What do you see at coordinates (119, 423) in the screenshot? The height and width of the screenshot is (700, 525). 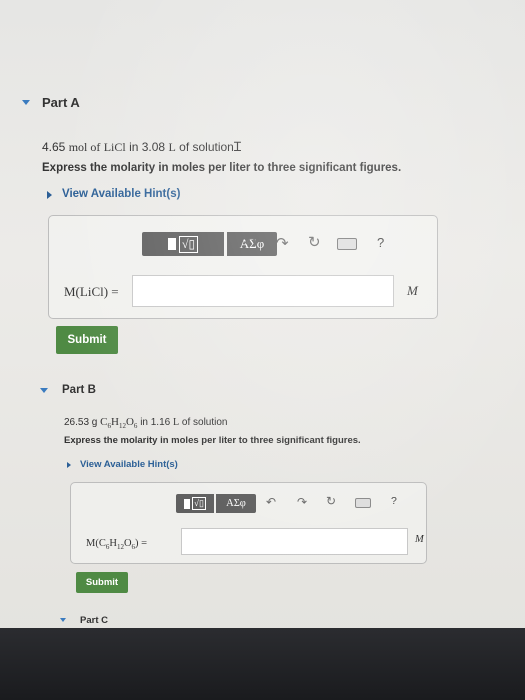 I see `part-b-compound: C6H12O6` at bounding box center [119, 423].